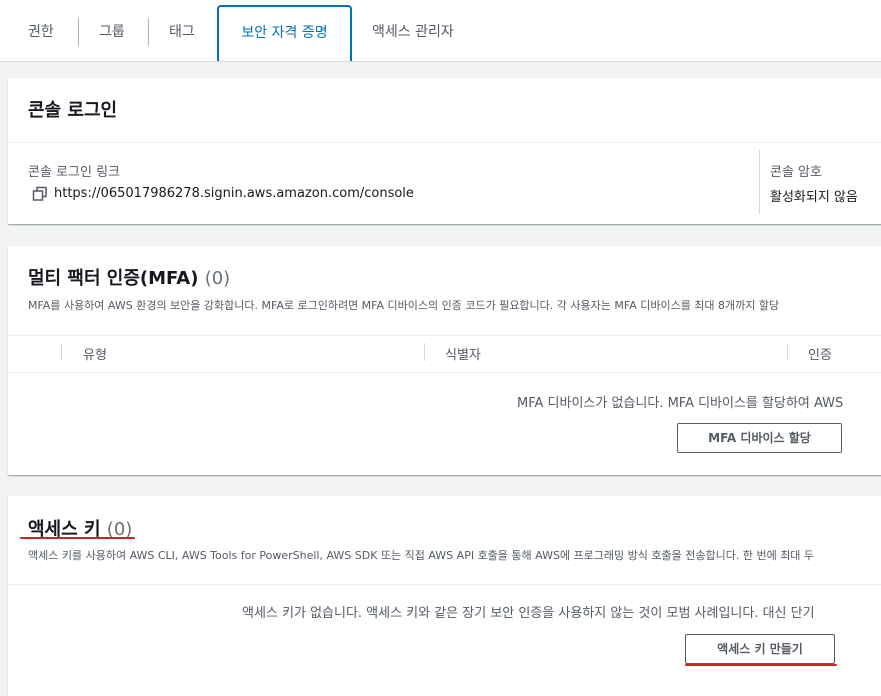 This screenshot has width=881, height=696. What do you see at coordinates (112, 31) in the screenshot?
I see `tab-groups: 그룹` at bounding box center [112, 31].